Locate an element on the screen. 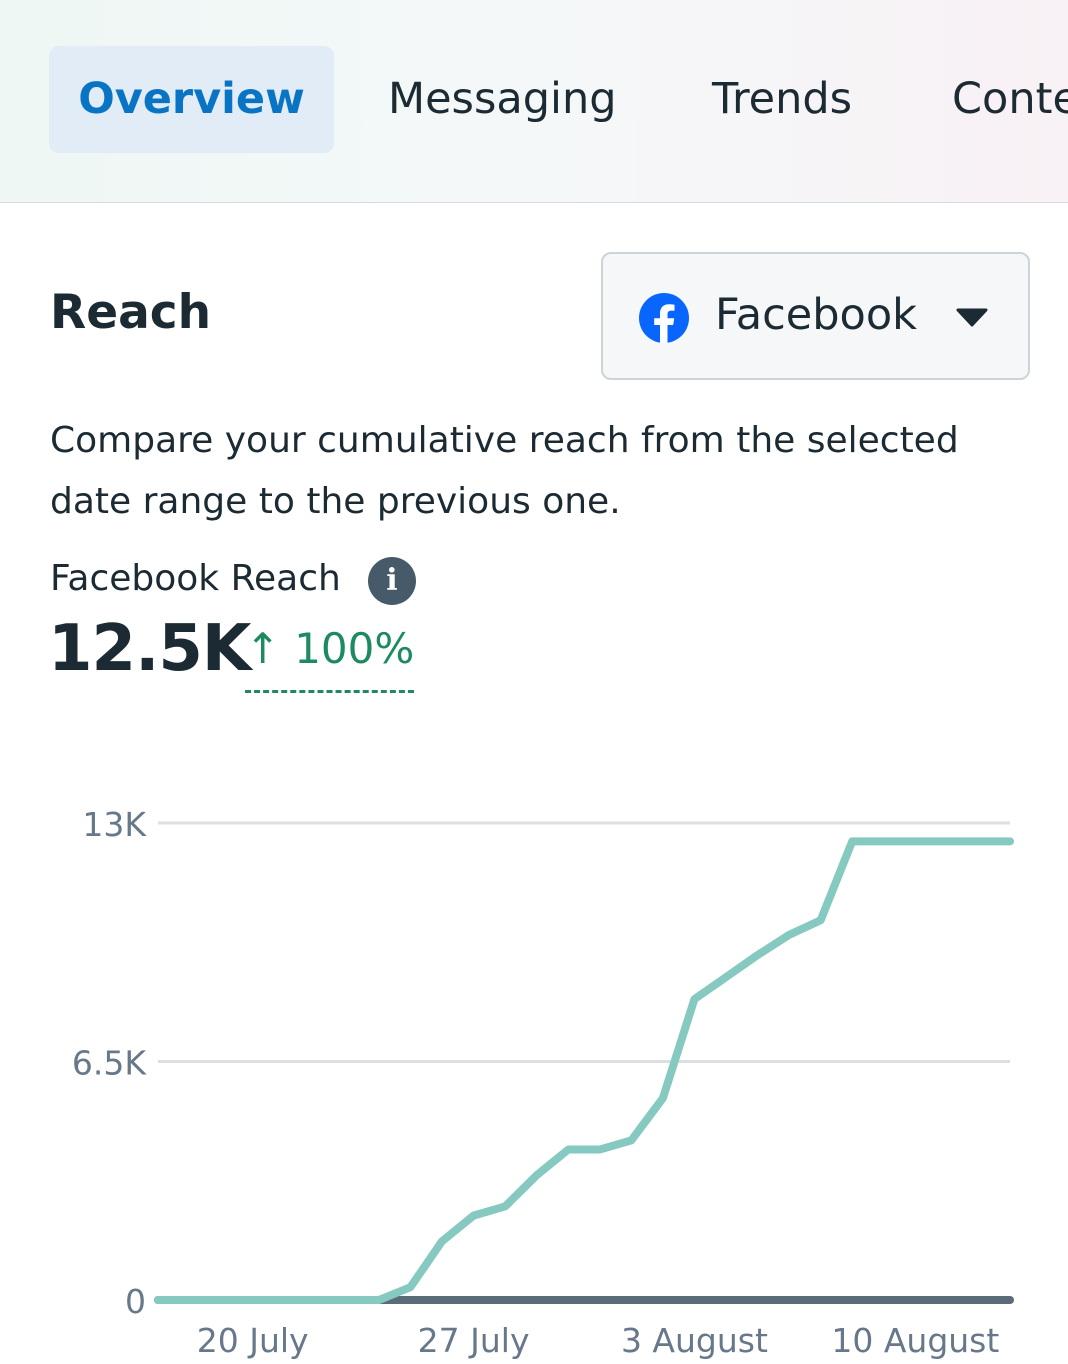 Image resolution: width=1068 pixels, height=1364 pixels. facebook-icon is located at coordinates (664, 318).